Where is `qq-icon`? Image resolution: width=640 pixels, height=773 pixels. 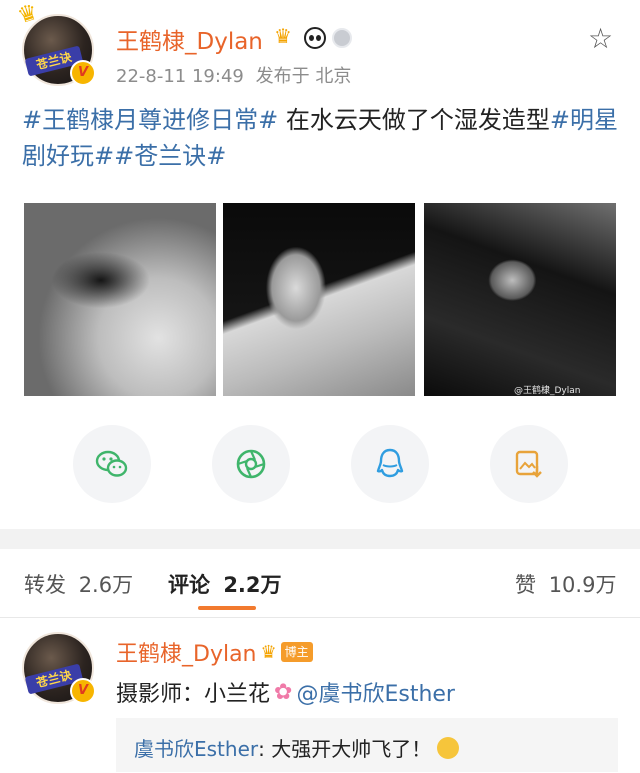
qq-icon is located at coordinates (390, 463).